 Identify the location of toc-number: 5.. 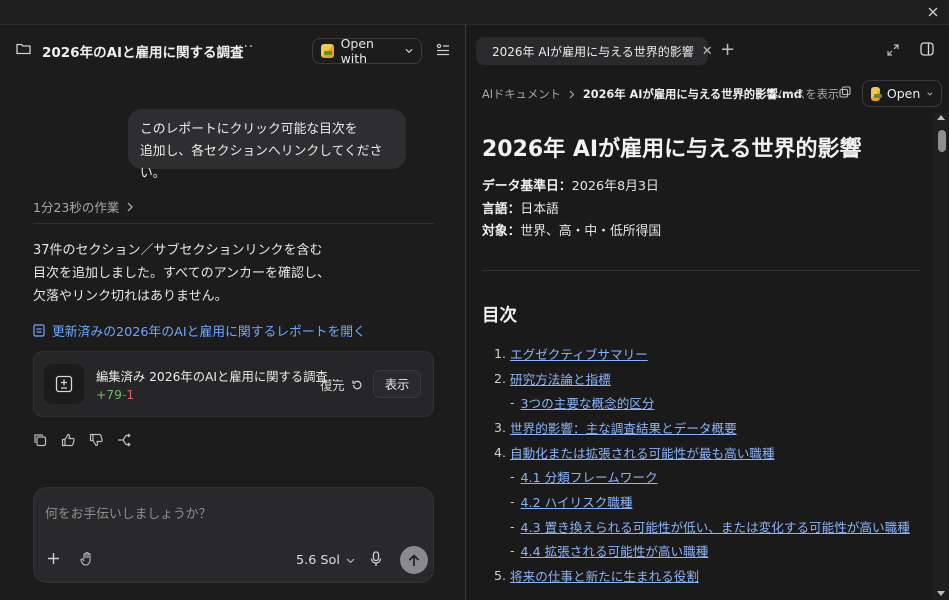
(500, 576).